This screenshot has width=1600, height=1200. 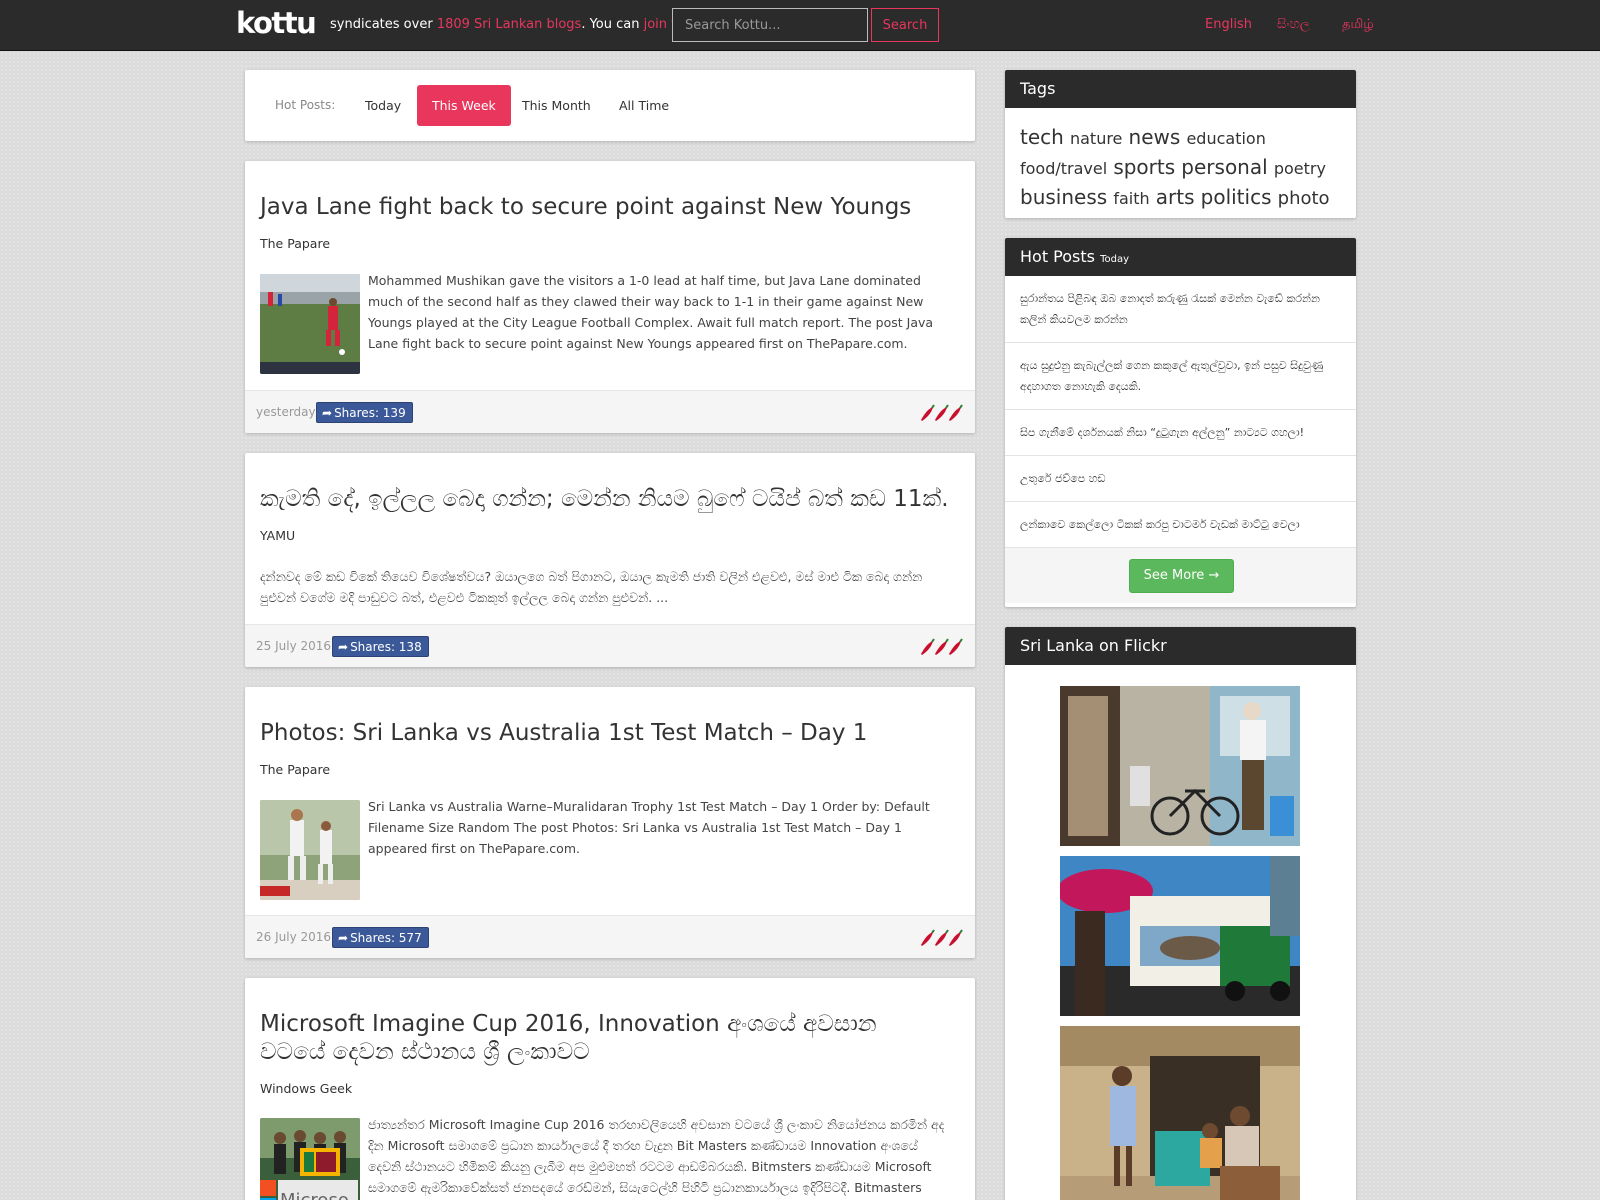 I want to click on post-footer: 25 July 2016 ➦ Shares: 138, so click(x=610, y=645).